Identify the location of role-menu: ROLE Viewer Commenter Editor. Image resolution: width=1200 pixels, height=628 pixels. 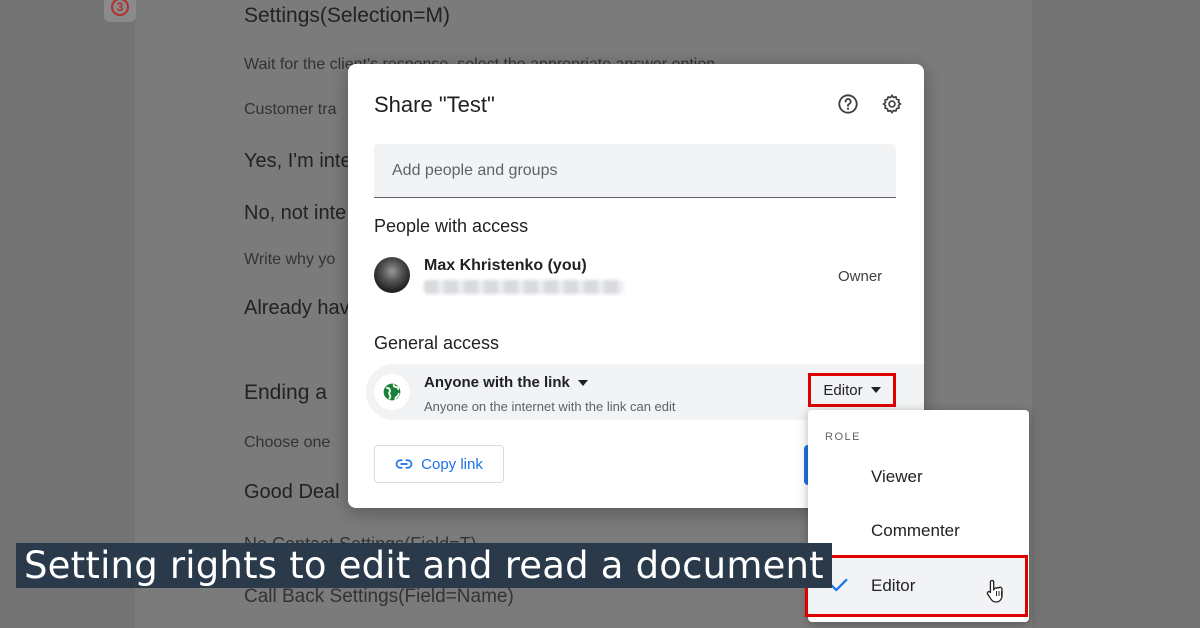
(917, 516).